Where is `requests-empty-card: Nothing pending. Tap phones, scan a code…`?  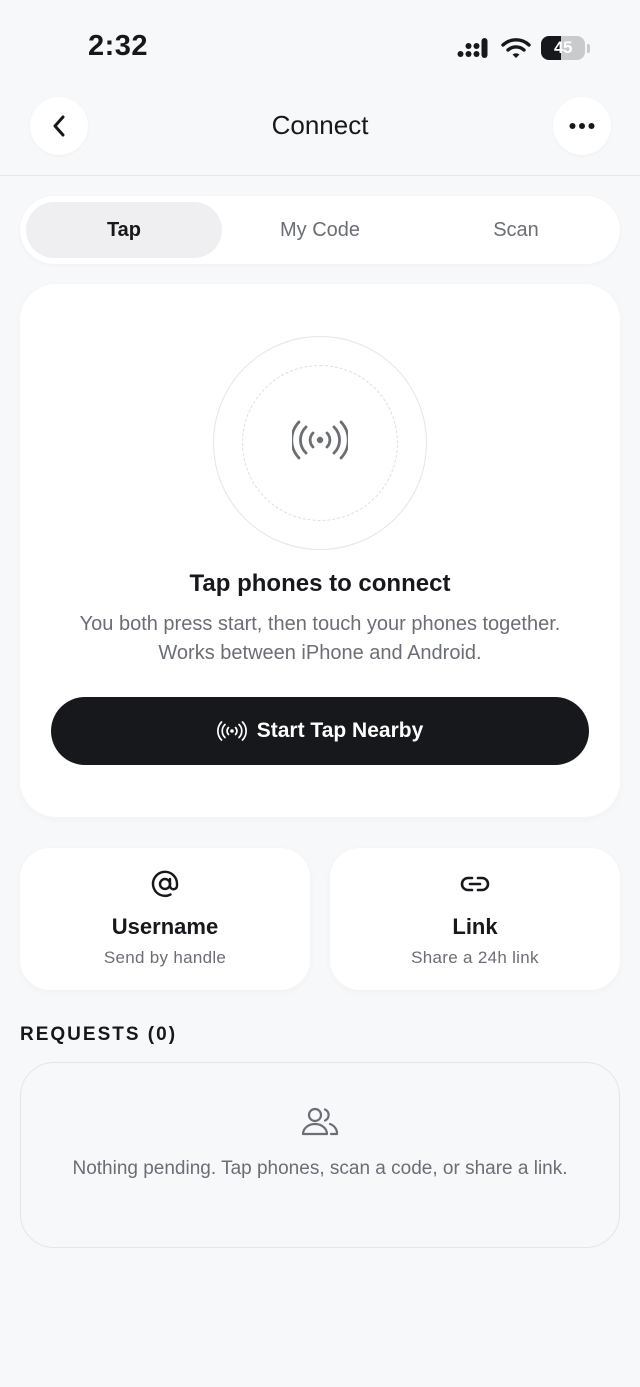
requests-empty-card: Nothing pending. Tap phones, scan a code… is located at coordinates (320, 1155).